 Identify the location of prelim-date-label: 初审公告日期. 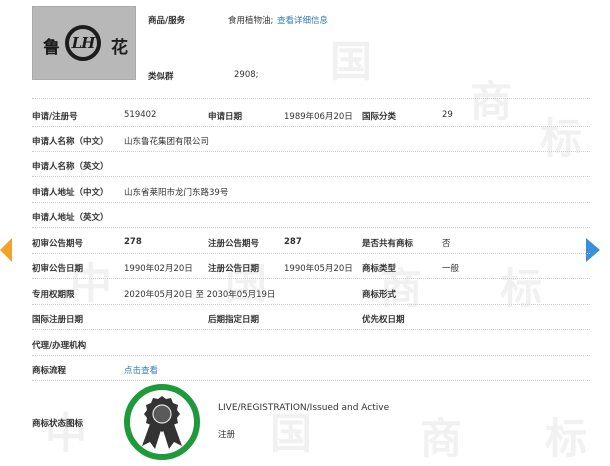
(58, 269).